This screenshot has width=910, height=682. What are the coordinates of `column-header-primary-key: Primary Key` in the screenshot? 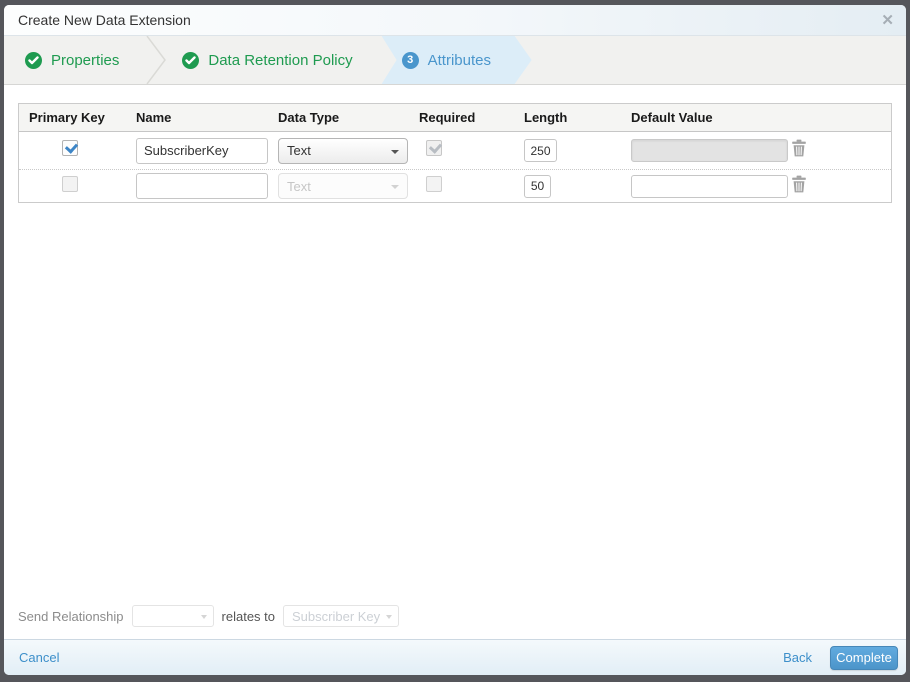 It's located at (67, 117).